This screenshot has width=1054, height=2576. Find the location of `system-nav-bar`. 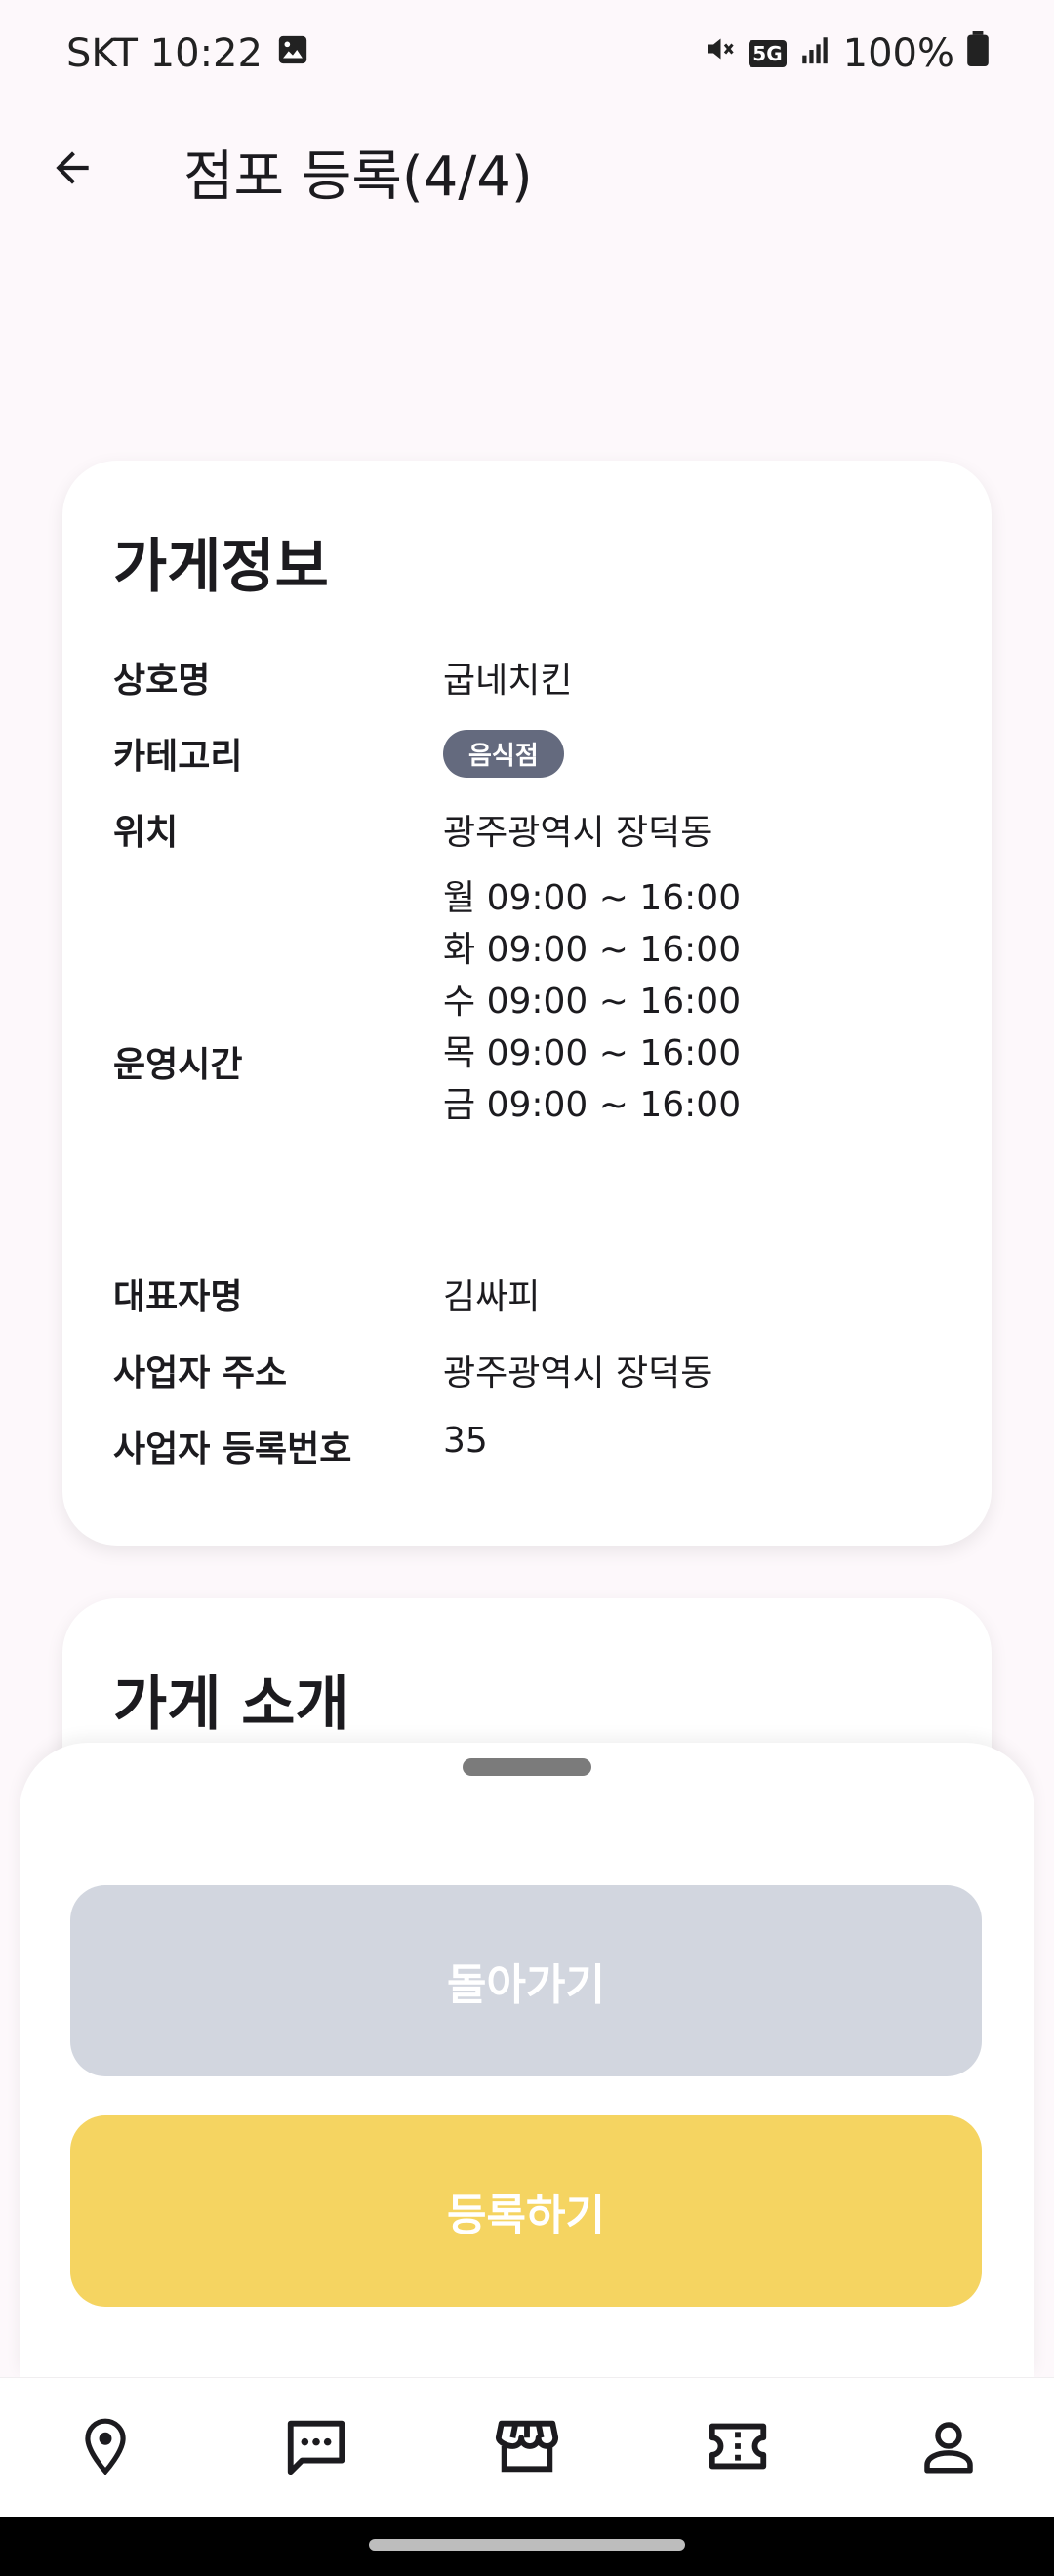

system-nav-bar is located at coordinates (527, 2546).